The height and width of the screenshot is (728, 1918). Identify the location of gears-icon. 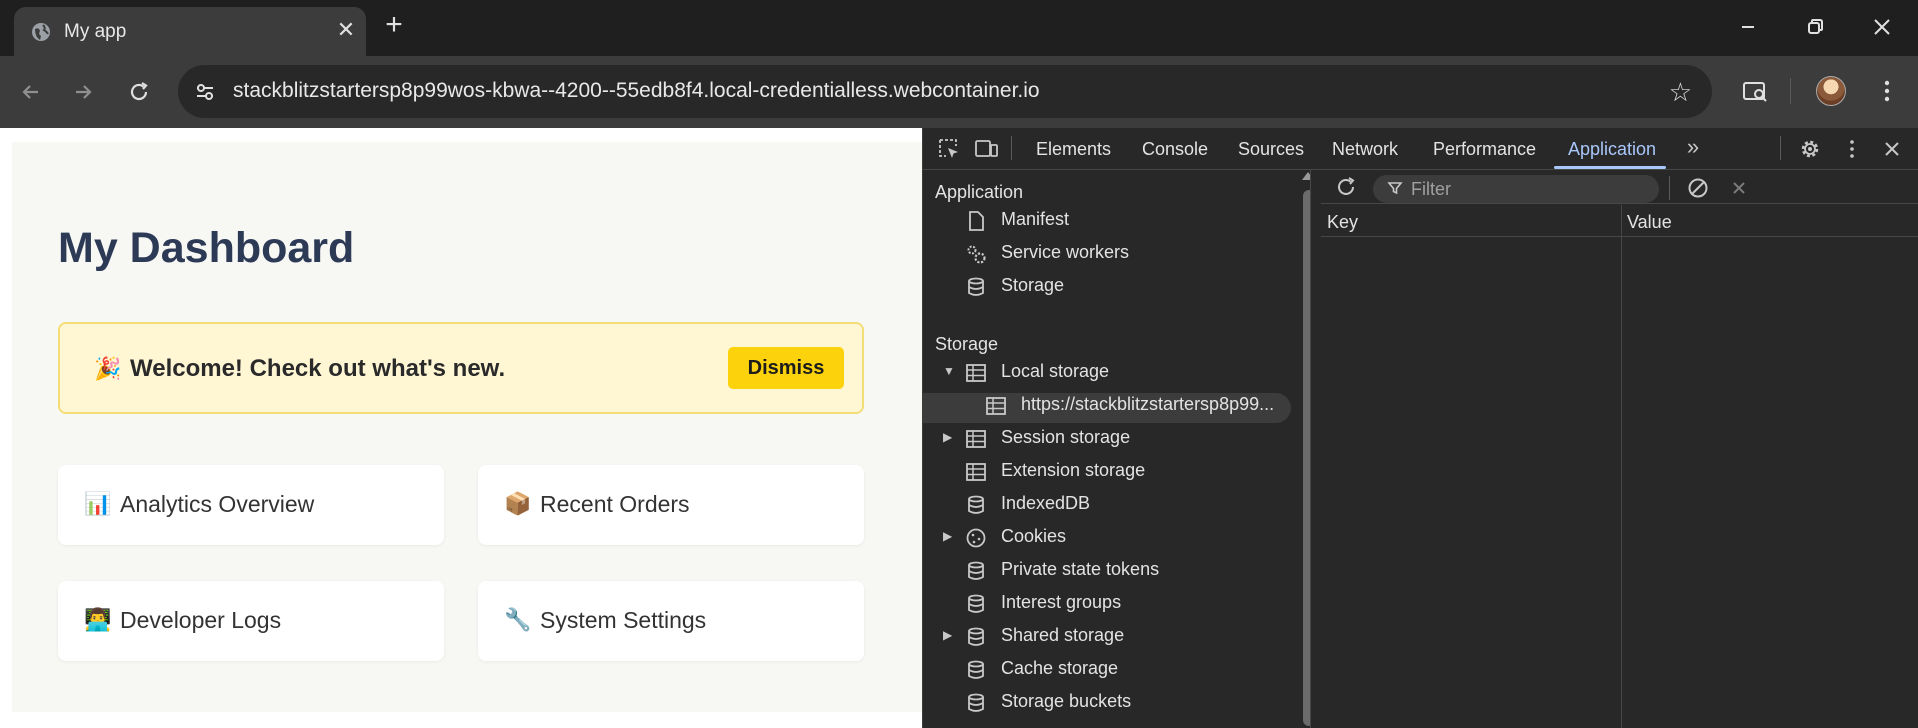
(976, 254).